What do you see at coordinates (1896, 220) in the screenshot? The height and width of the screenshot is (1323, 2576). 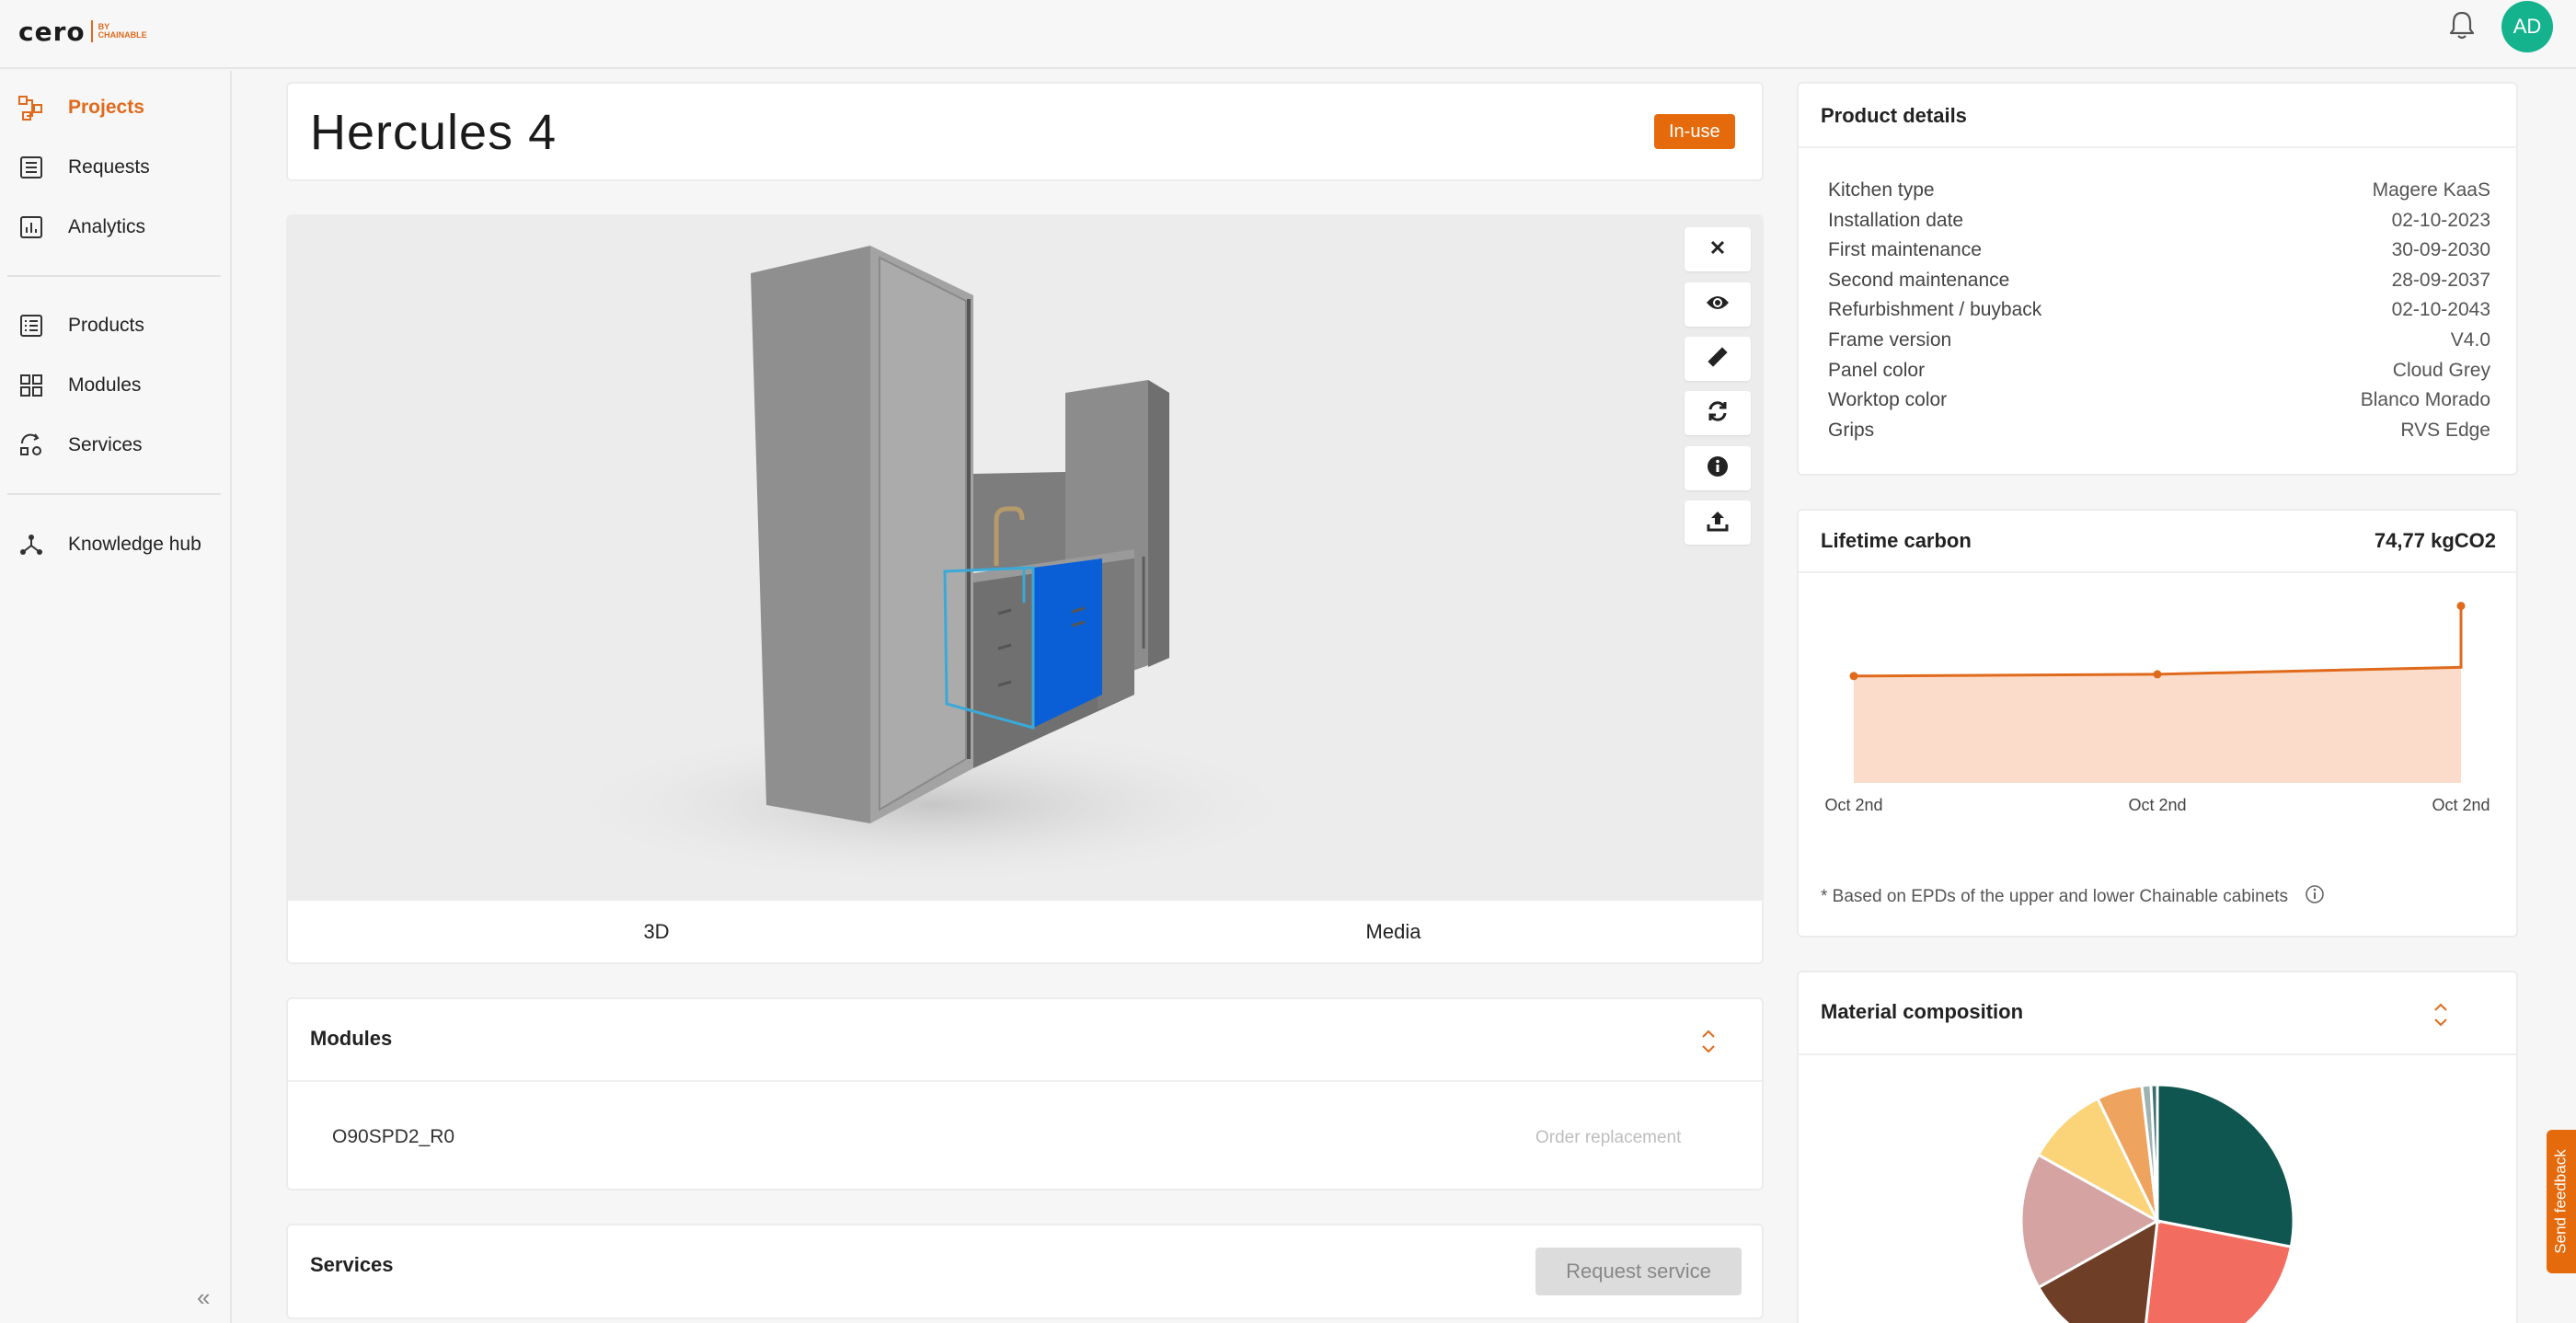 I see `detail-label: Installation date` at bounding box center [1896, 220].